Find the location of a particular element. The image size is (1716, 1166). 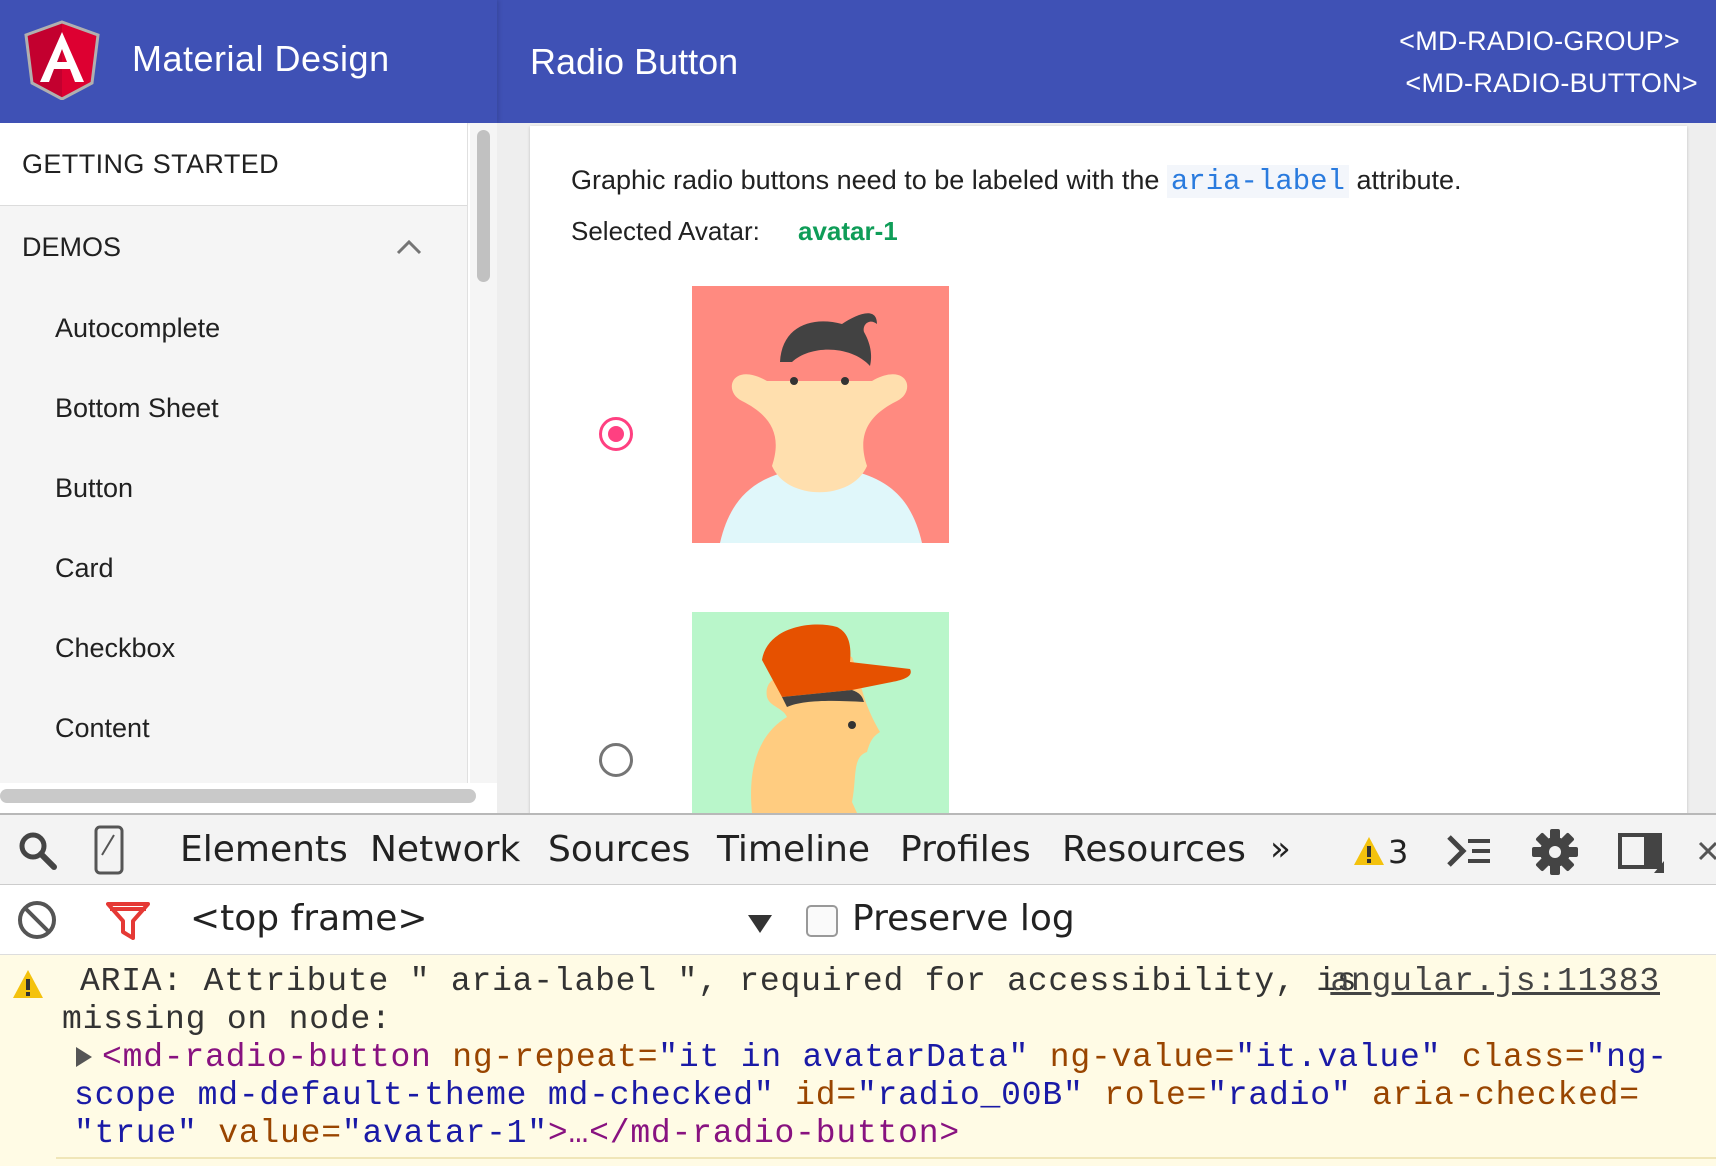

angular-logo-icon is located at coordinates (62, 60).